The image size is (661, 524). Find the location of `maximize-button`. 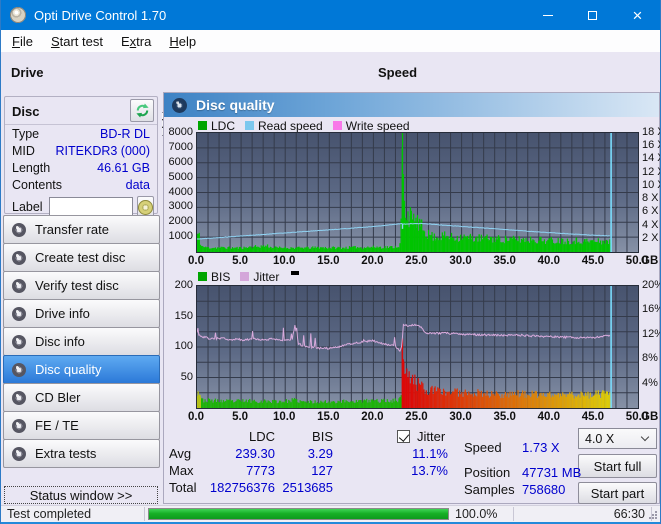

maximize-button is located at coordinates (592, 15).